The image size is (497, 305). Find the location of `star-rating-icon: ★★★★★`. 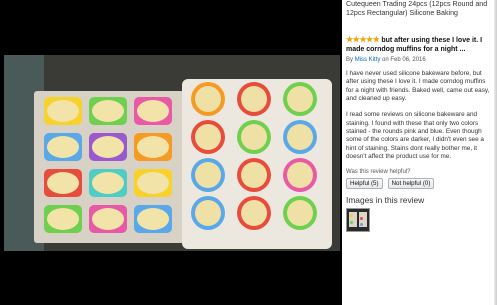

star-rating-icon: ★★★★★ is located at coordinates (363, 39).